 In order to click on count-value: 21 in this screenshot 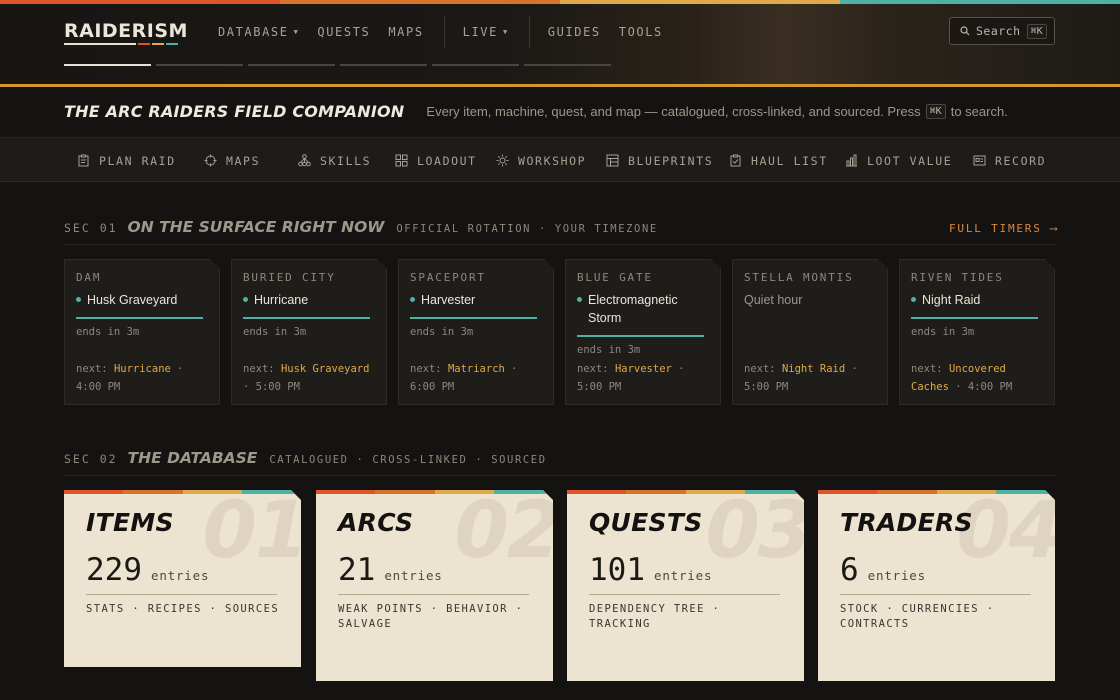, I will do `click(357, 570)`.